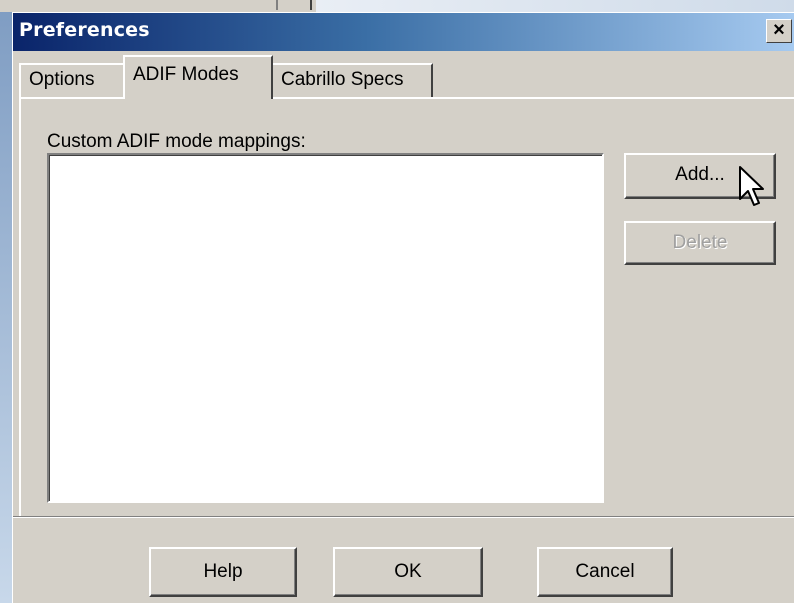 The image size is (794, 603). I want to click on title-bar: Preferences ×, so click(403, 32).